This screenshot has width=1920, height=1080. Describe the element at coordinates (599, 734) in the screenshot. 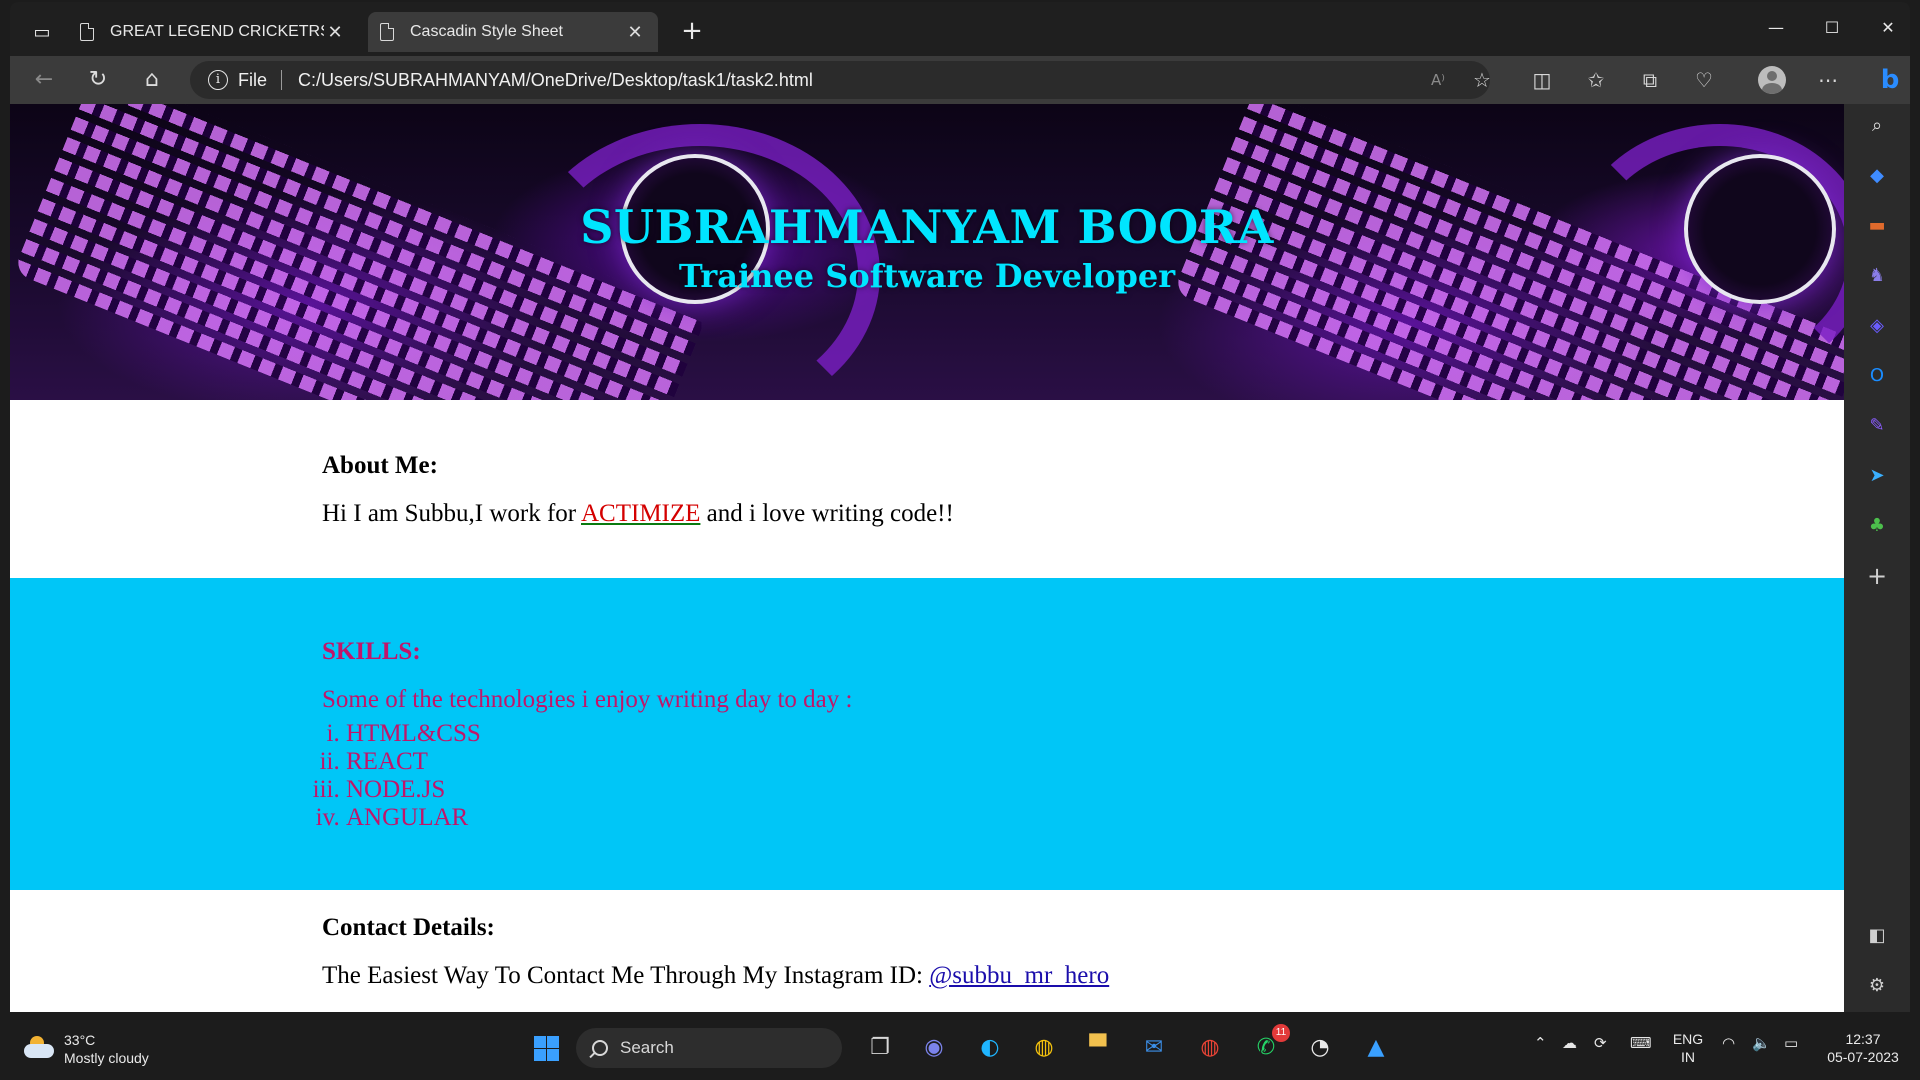

I see `list-item: HTML&CSS` at that location.